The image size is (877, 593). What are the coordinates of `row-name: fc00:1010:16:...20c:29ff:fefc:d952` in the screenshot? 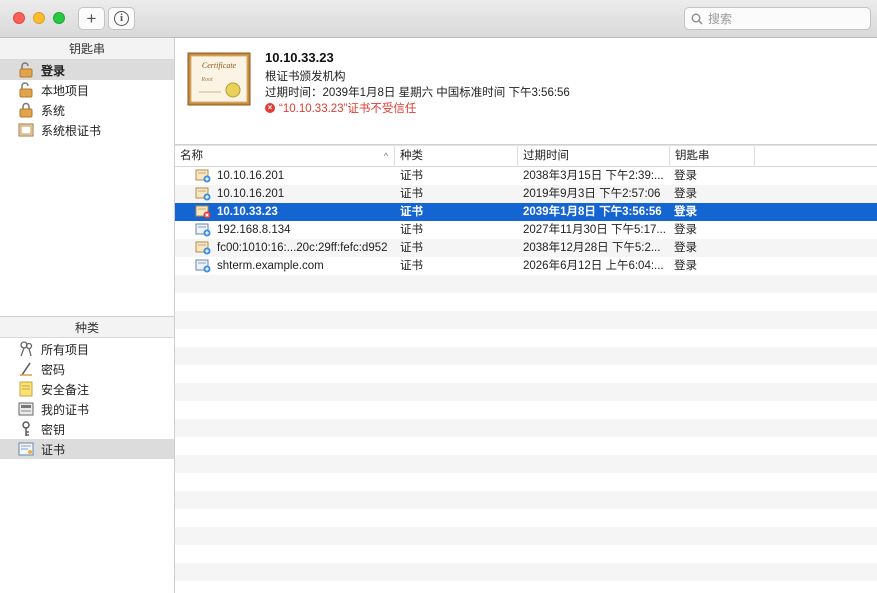 It's located at (302, 248).